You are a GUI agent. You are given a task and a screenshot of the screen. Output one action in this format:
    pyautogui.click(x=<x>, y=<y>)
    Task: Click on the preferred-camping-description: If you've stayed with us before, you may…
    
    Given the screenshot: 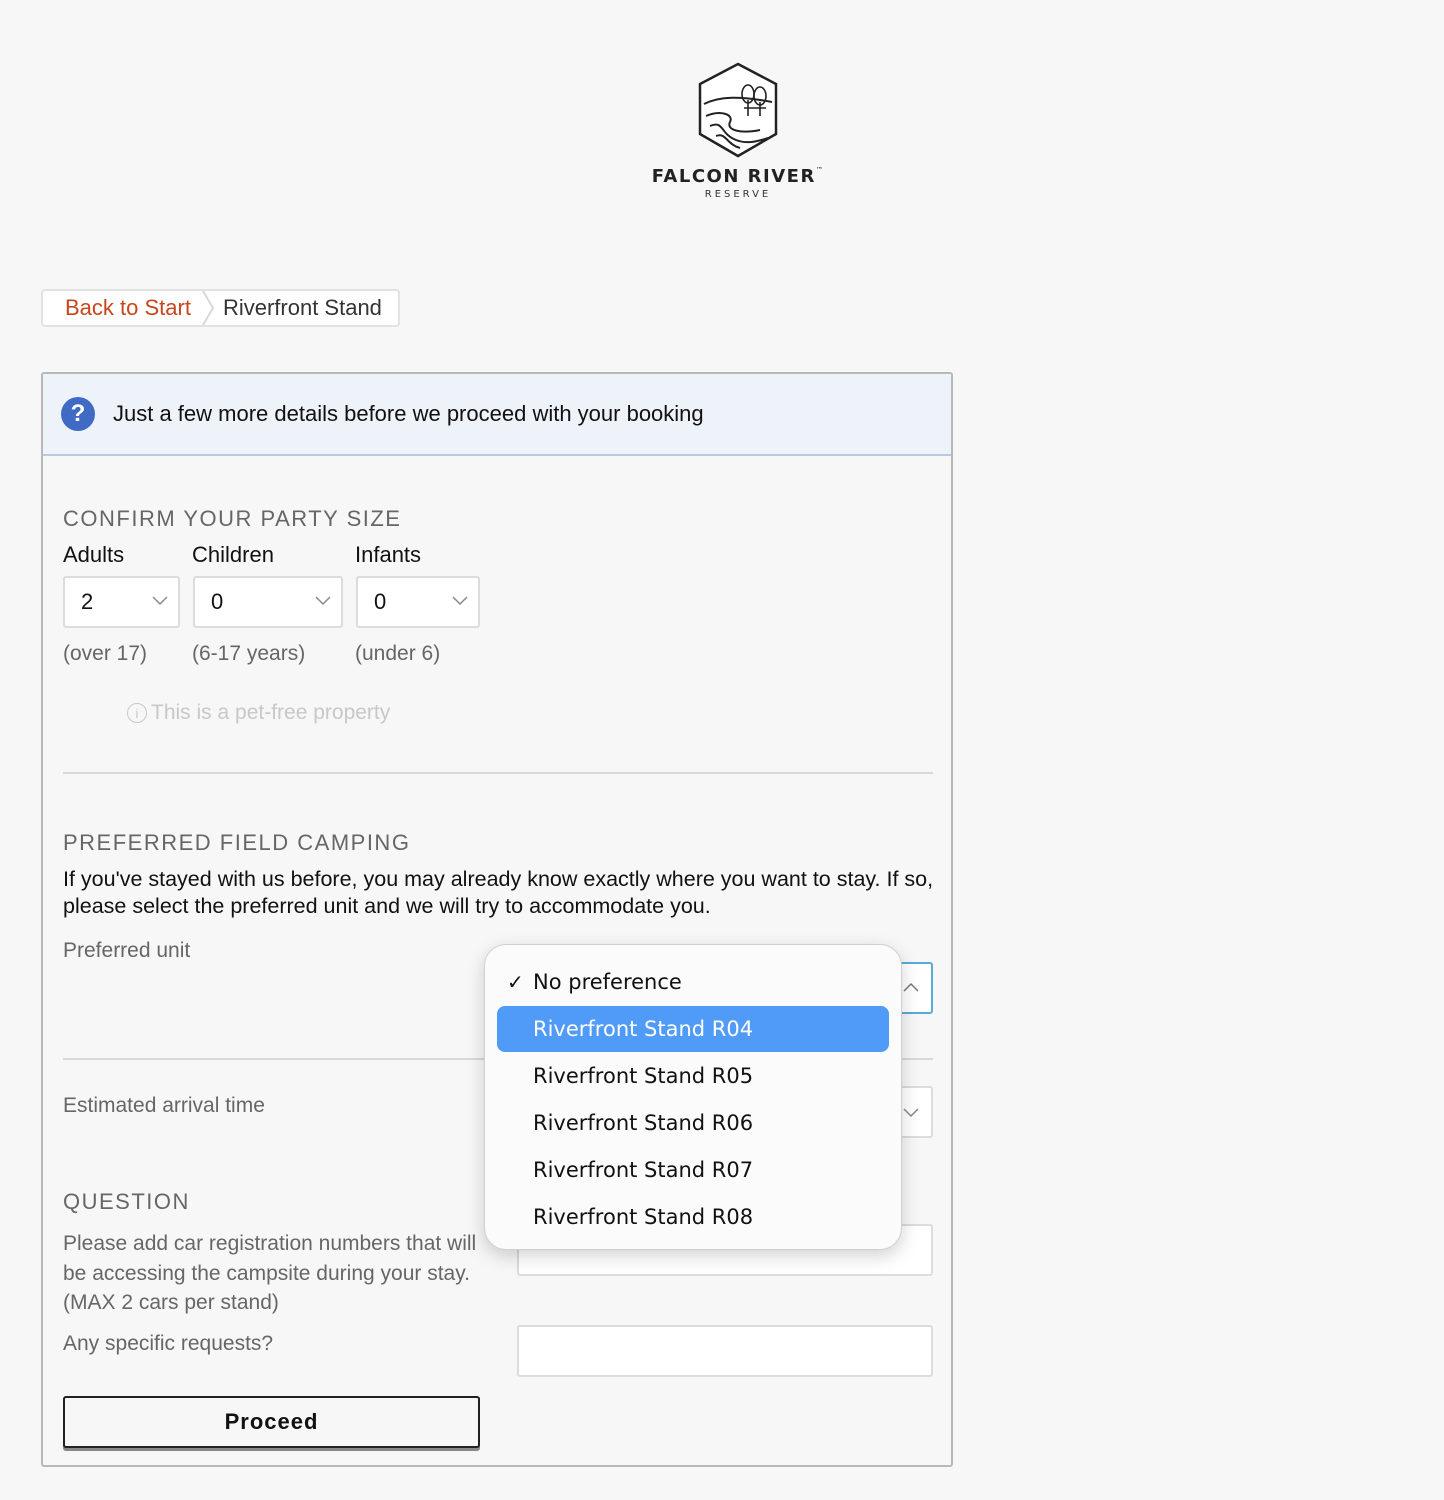 What is the action you would take?
    pyautogui.click(x=498, y=892)
    